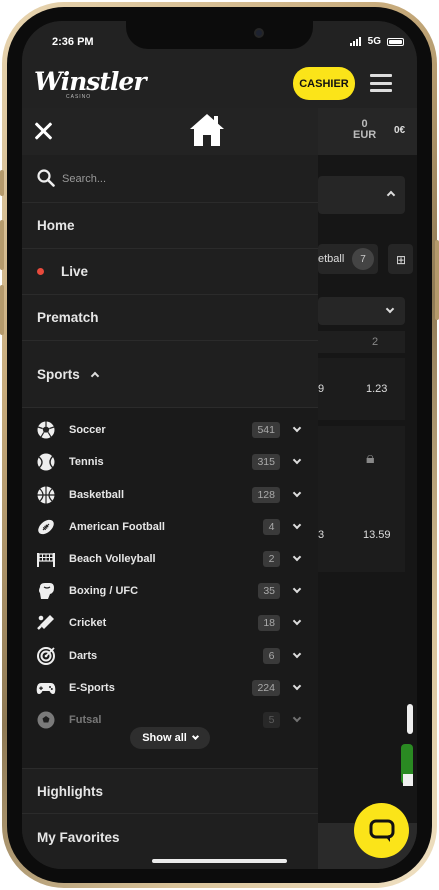 This screenshot has height=890, width=439. I want to click on sport-name: Futsal, so click(85, 720).